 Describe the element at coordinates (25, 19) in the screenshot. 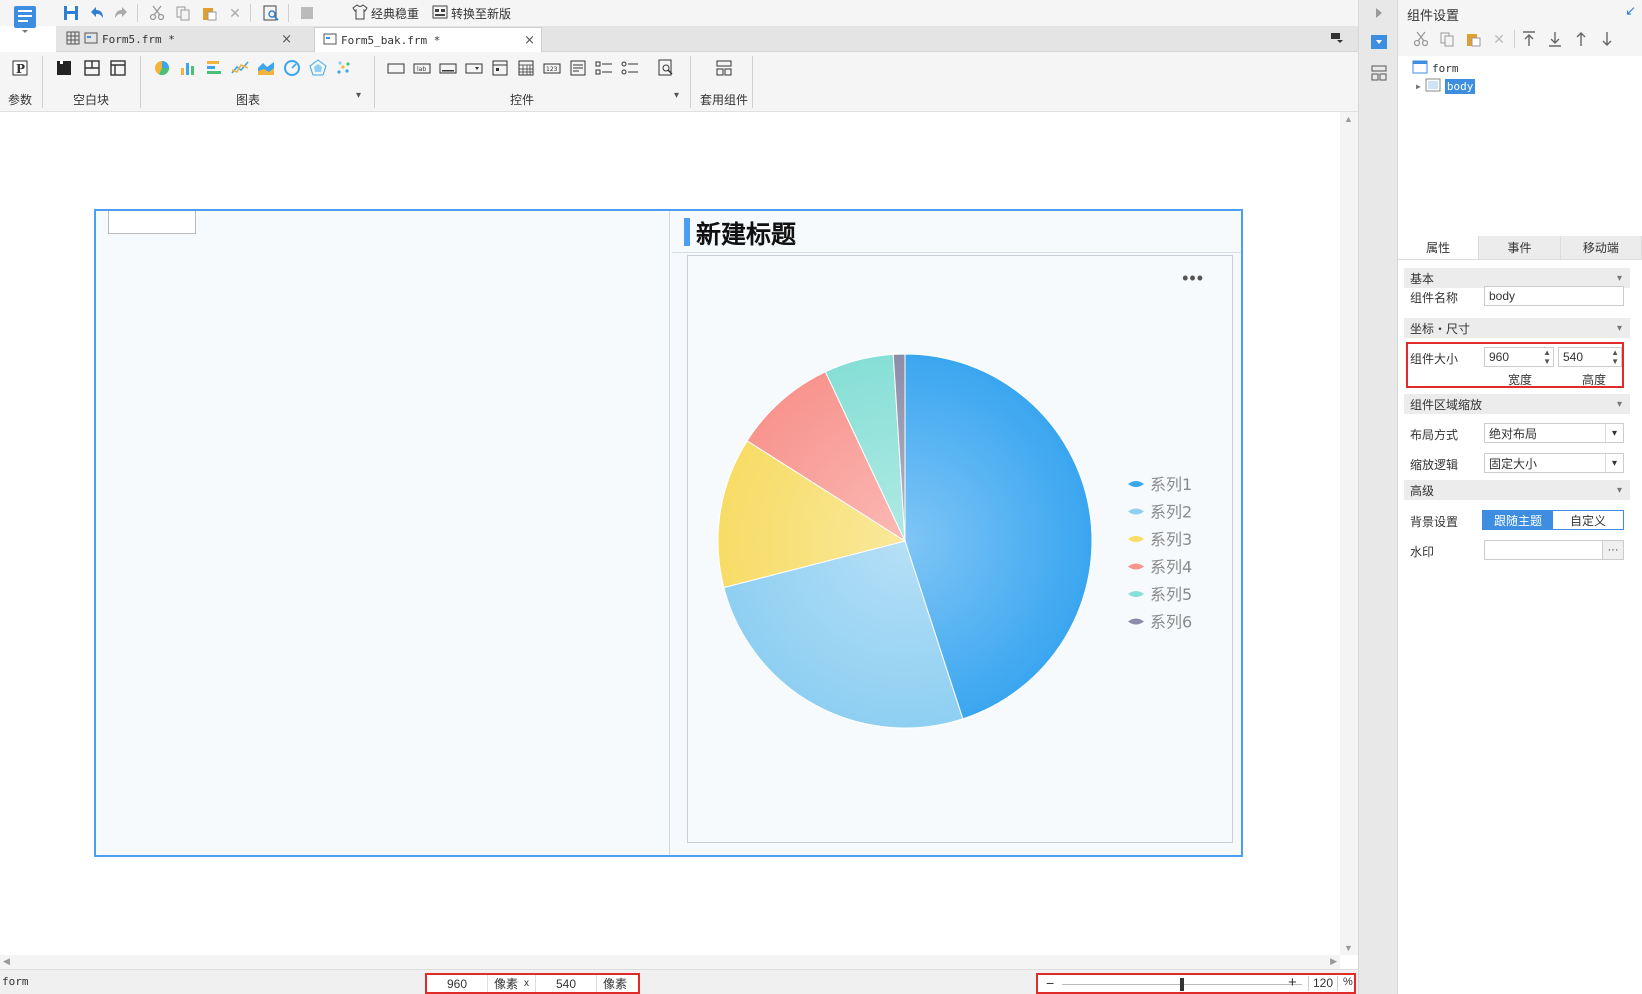

I see `app-menu-icon` at that location.